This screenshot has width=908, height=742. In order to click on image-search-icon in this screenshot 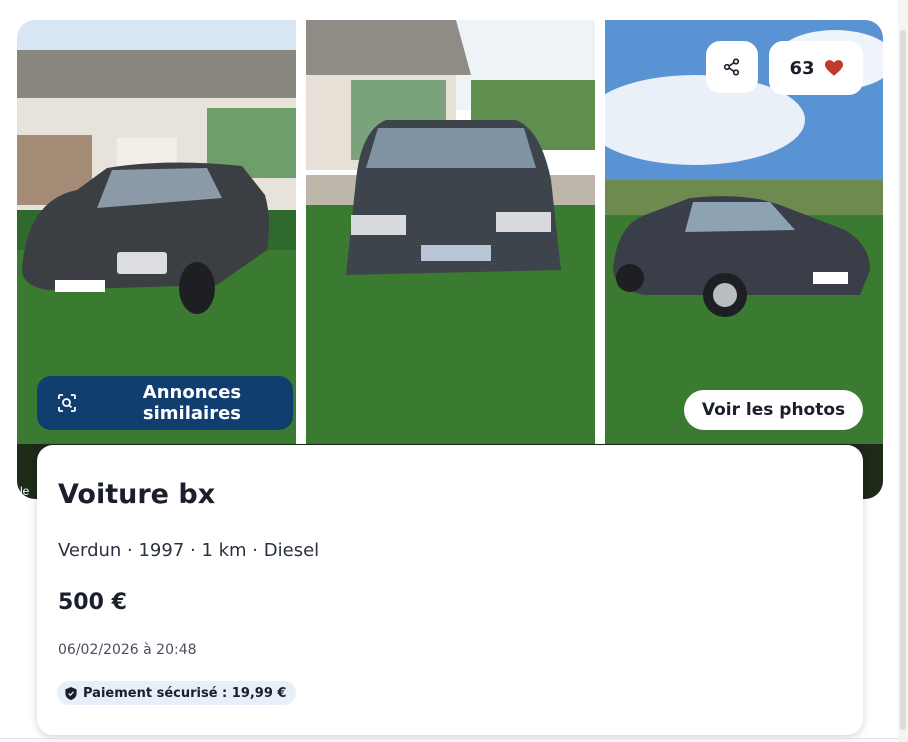, I will do `click(67, 403)`.